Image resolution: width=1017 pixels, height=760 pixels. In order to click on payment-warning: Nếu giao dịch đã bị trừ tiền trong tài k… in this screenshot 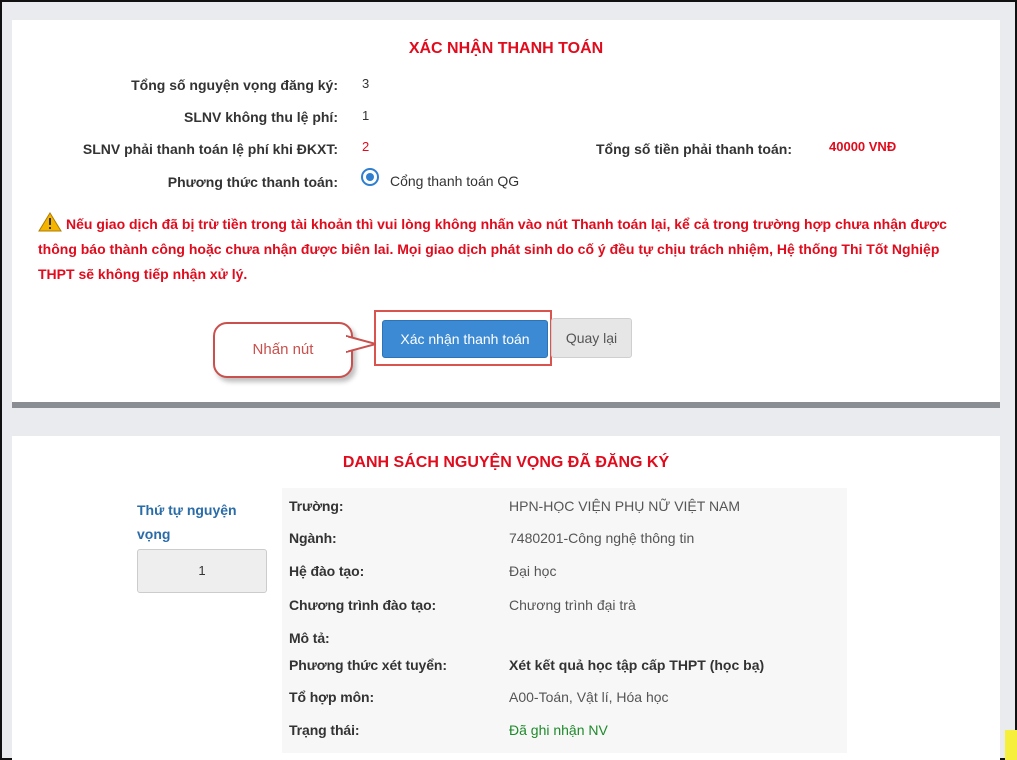, I will do `click(503, 249)`.